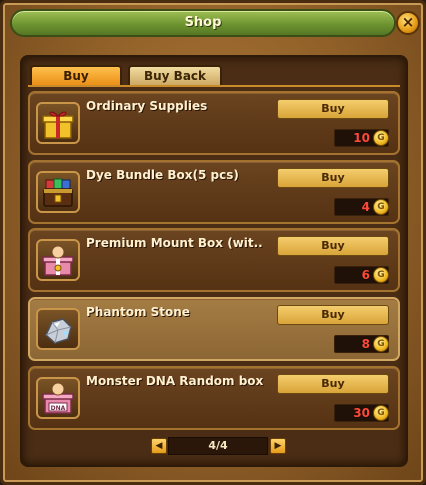  I want to click on price-box: 6 G, so click(361, 275).